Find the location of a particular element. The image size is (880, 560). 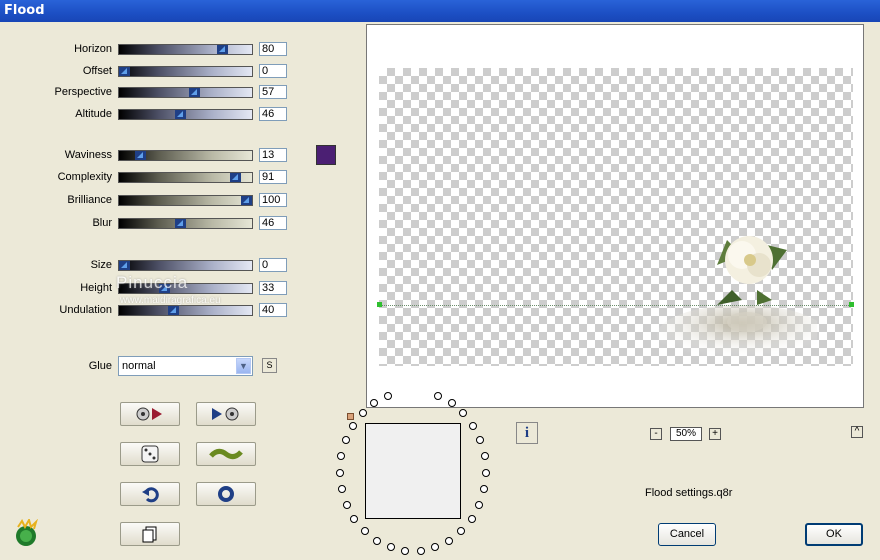

copy-icon is located at coordinates (149, 534).